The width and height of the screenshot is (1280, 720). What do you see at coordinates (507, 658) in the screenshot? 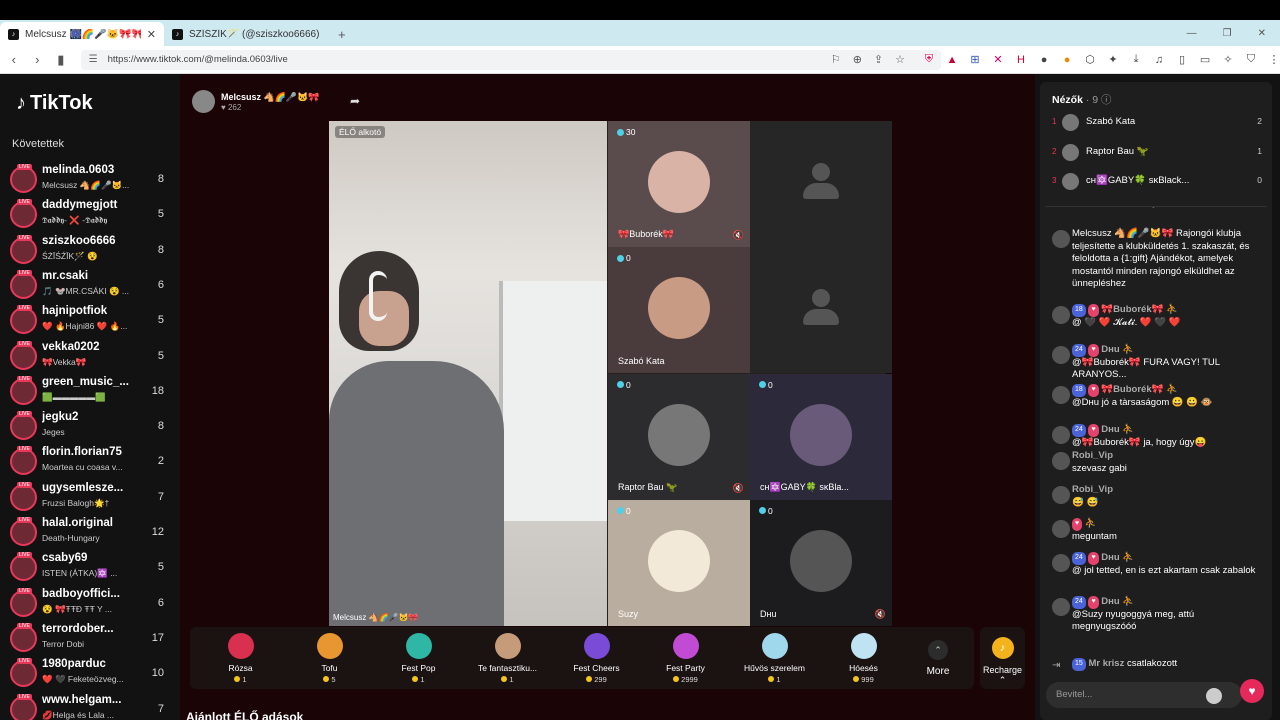
I see `gift-item: Te fantasztiku... 1` at bounding box center [507, 658].